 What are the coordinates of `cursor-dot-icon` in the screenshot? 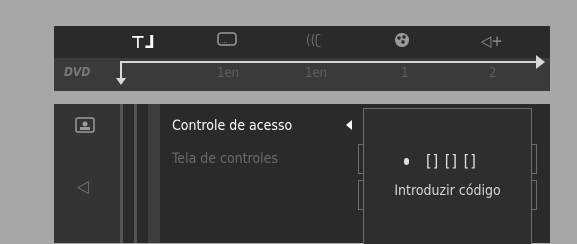 It's located at (406, 161).